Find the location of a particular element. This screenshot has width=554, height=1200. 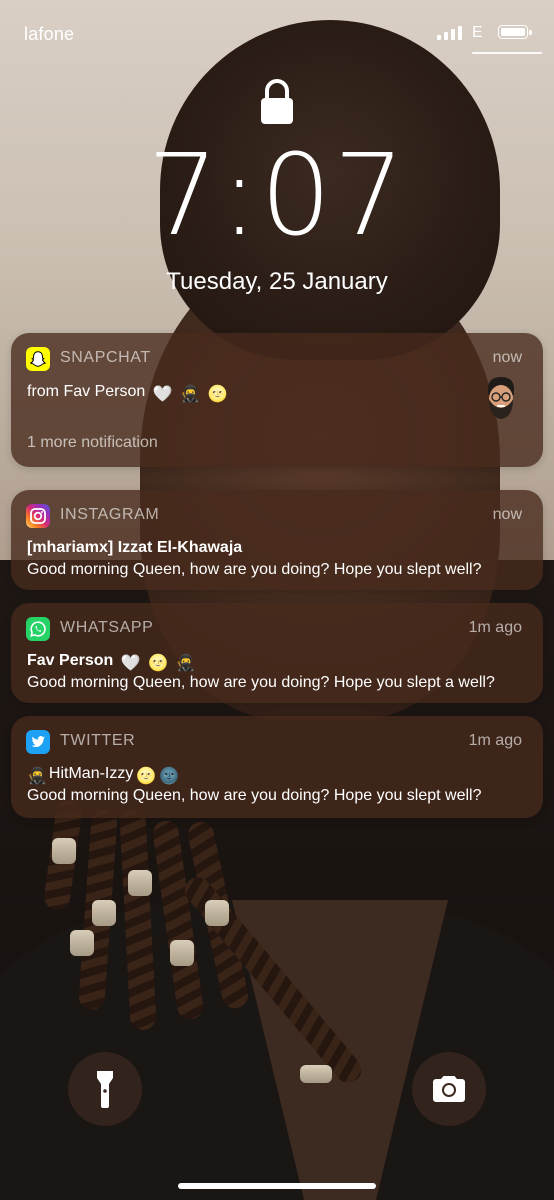

notification-app-name: INSTAGRAM is located at coordinates (110, 514).